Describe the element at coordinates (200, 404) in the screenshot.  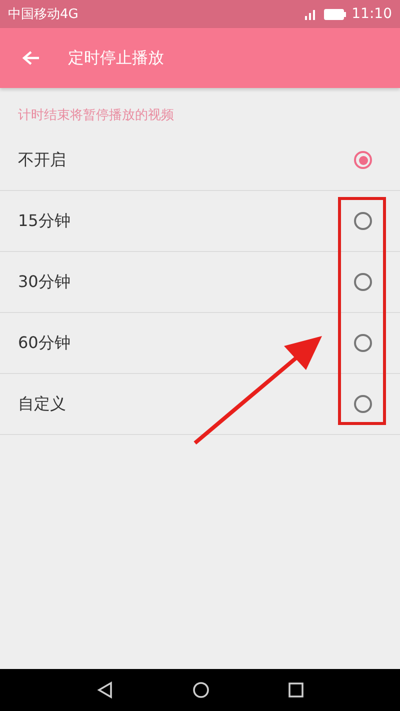
I see `timer-option: 自定义` at that location.